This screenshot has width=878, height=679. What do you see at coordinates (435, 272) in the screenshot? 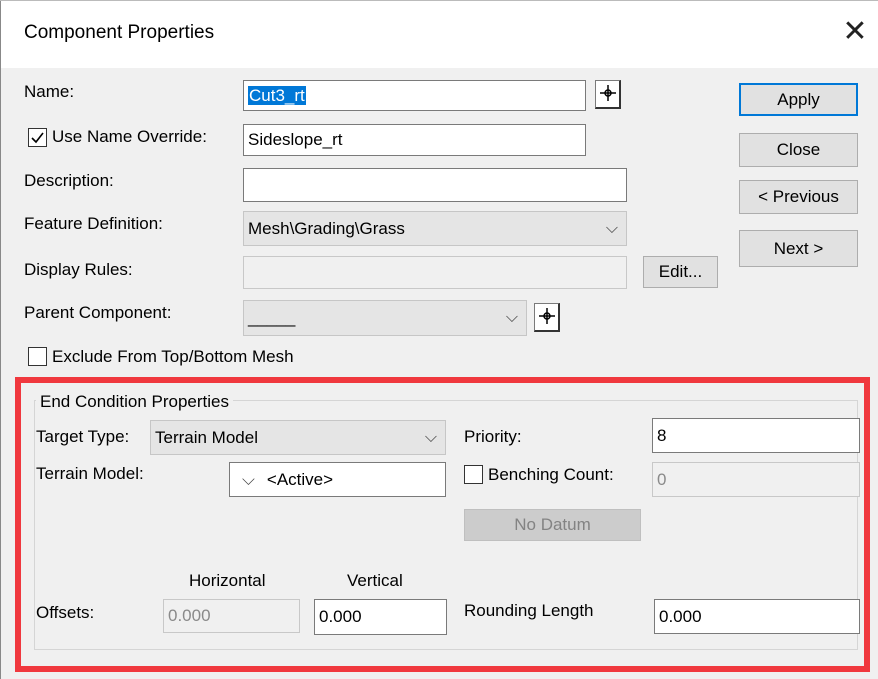
I see `display-rules-field` at bounding box center [435, 272].